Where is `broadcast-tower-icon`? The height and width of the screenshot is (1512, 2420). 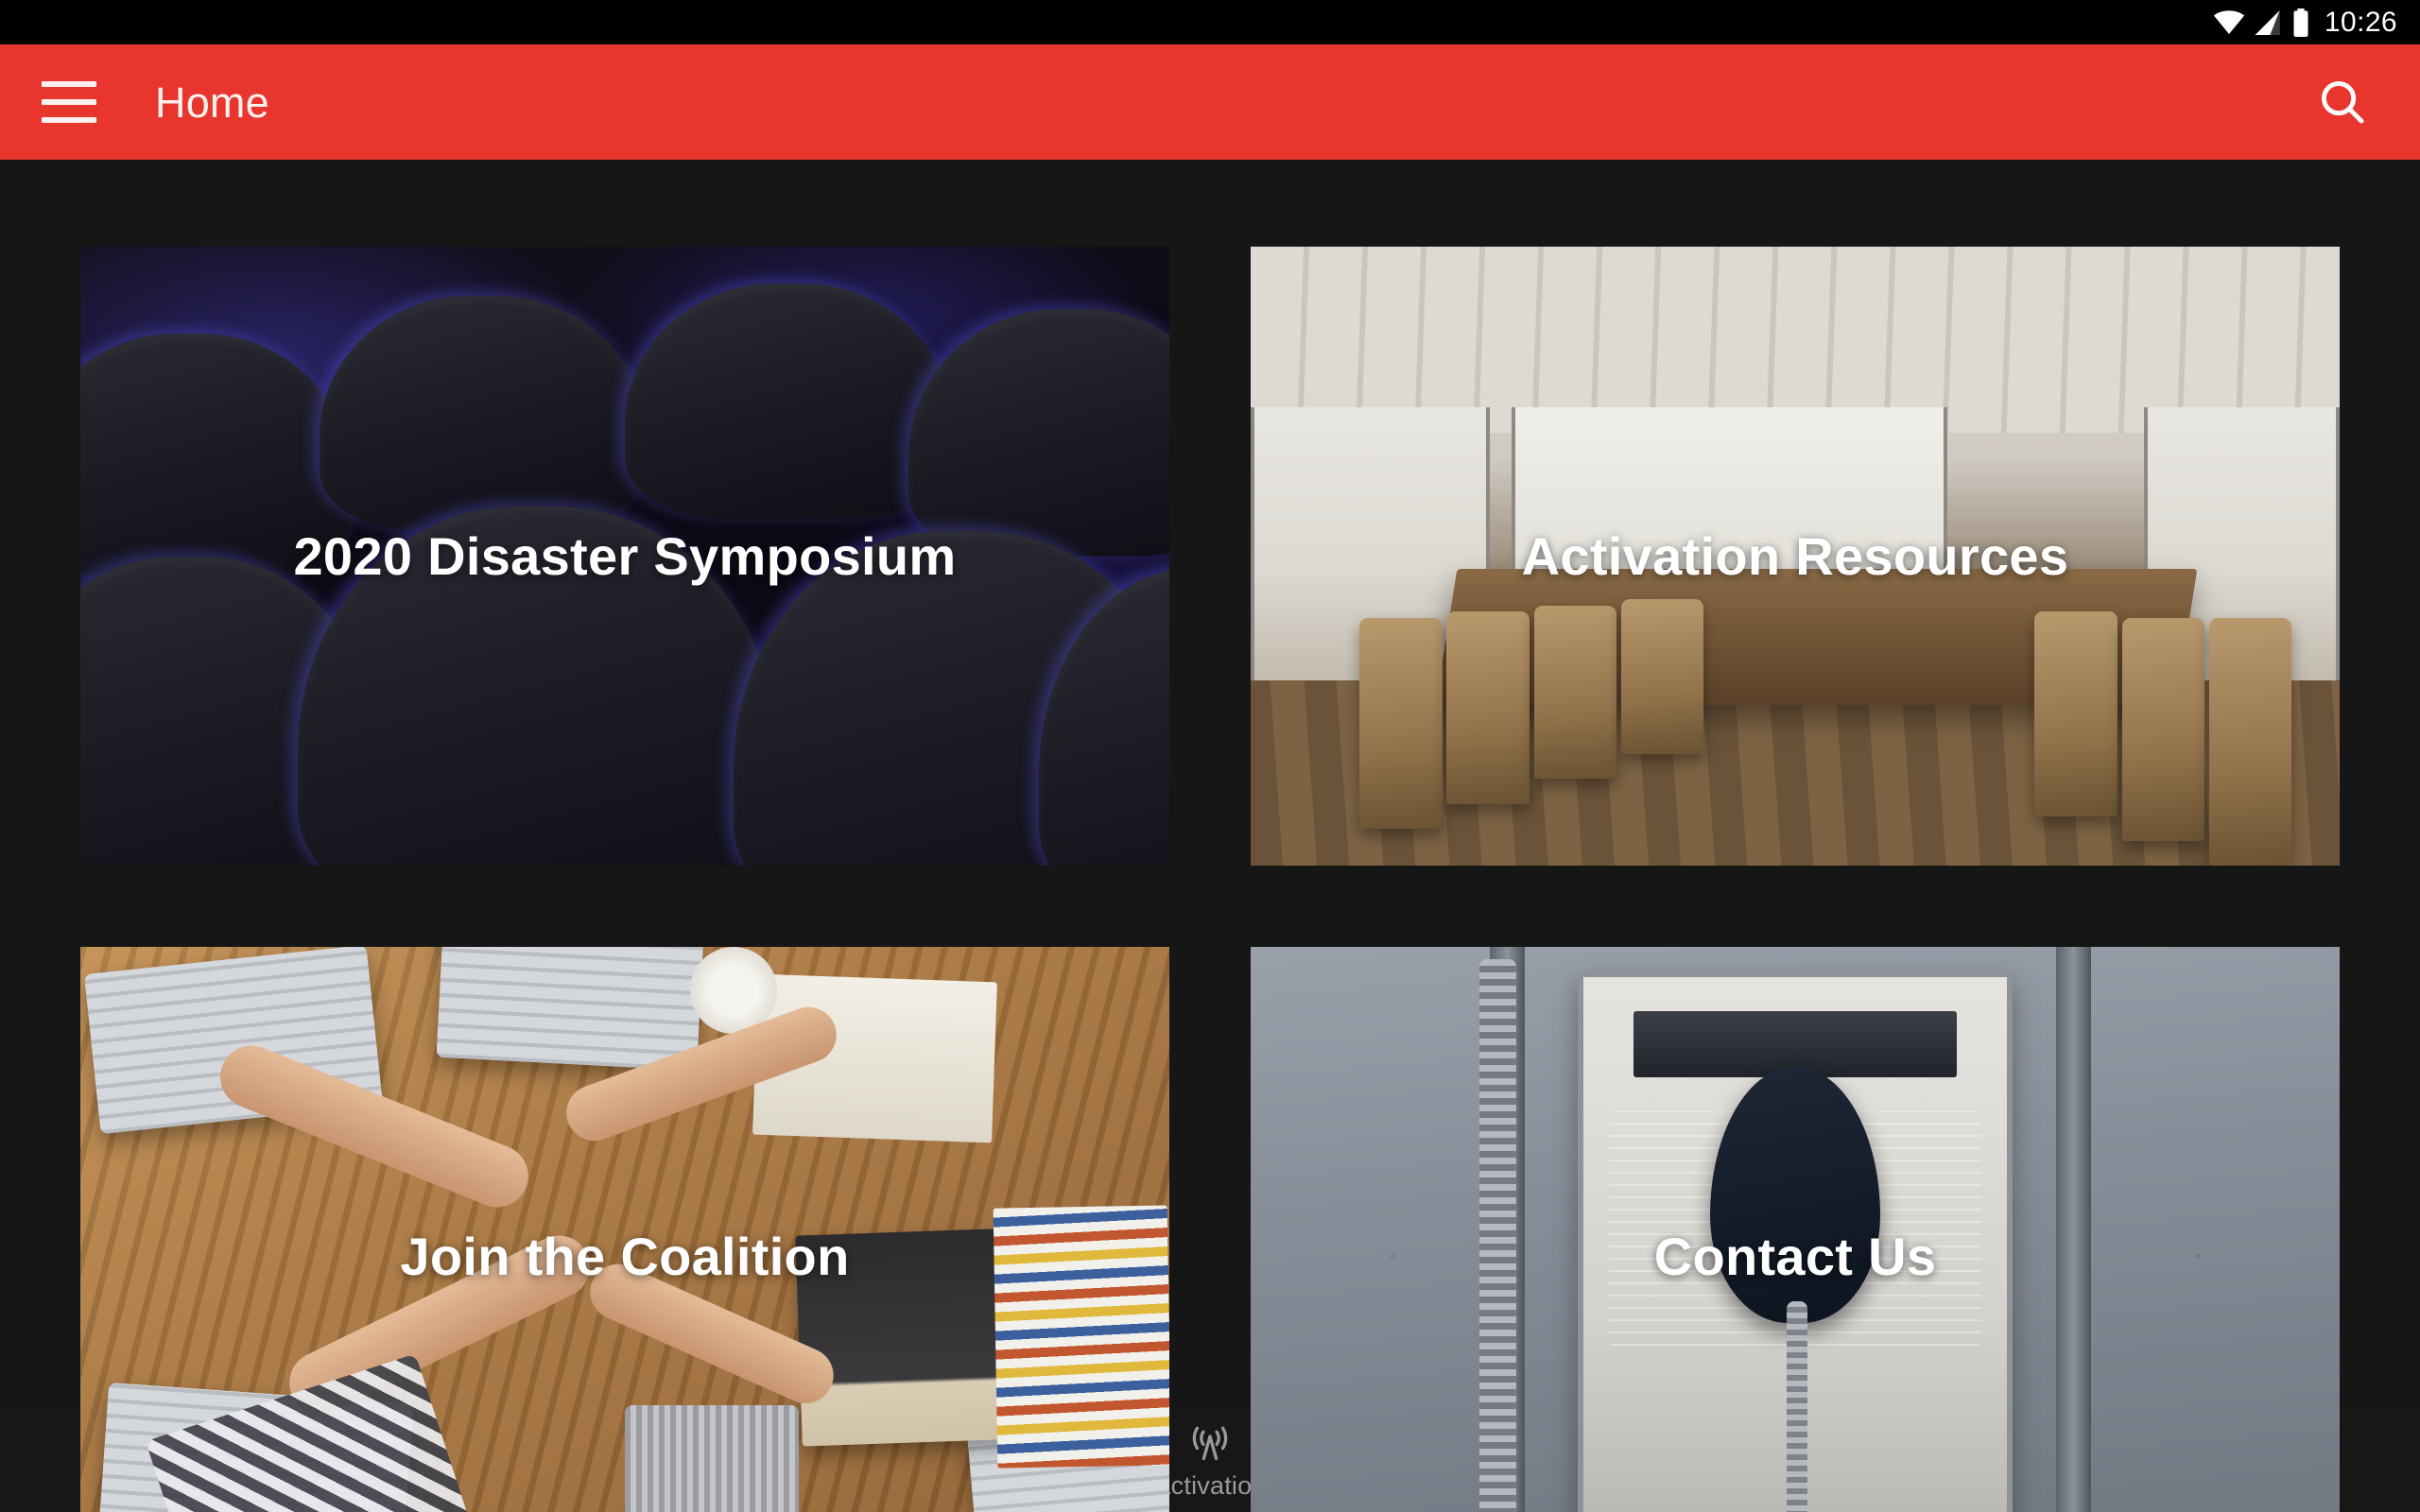 broadcast-tower-icon is located at coordinates (1210, 1443).